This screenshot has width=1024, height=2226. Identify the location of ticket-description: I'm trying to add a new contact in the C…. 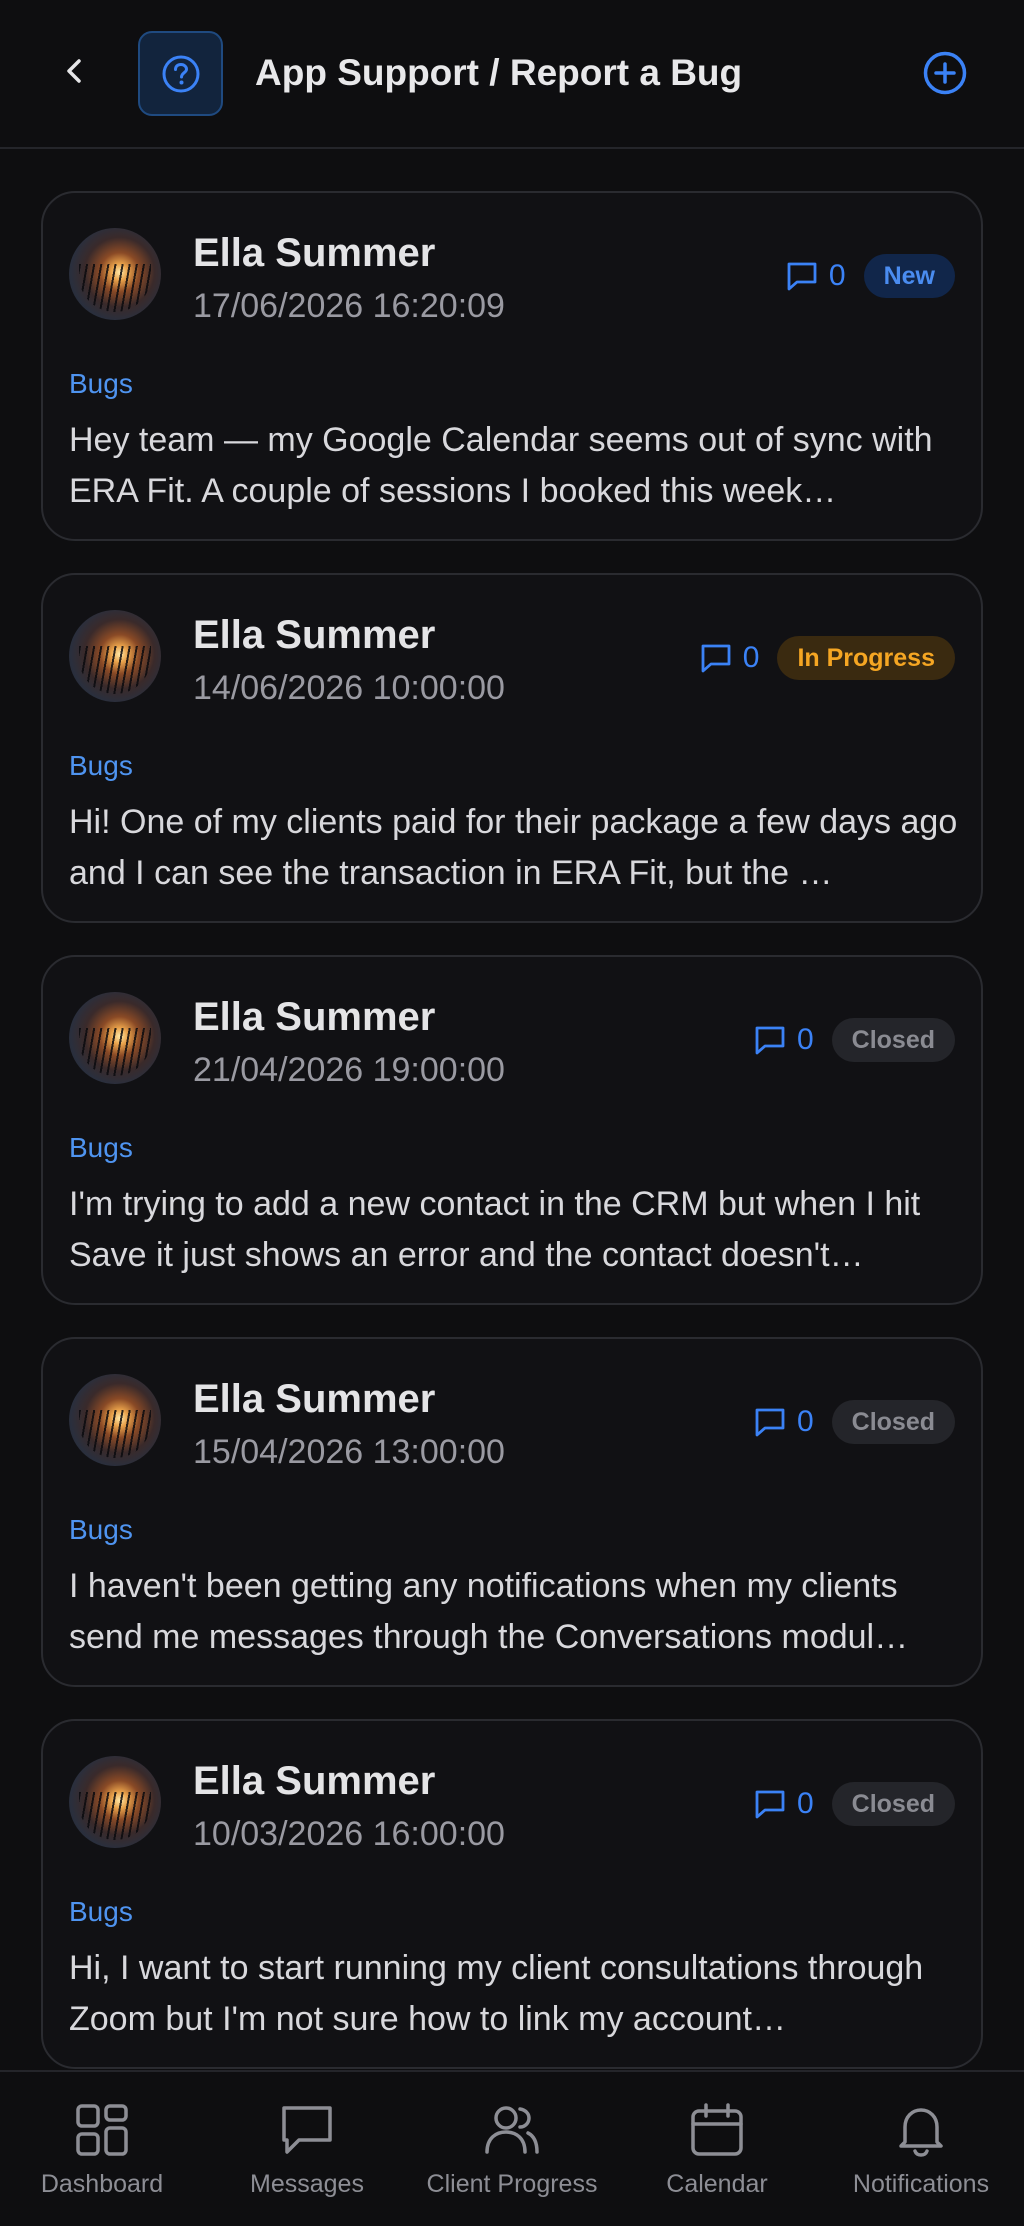
(495, 1229).